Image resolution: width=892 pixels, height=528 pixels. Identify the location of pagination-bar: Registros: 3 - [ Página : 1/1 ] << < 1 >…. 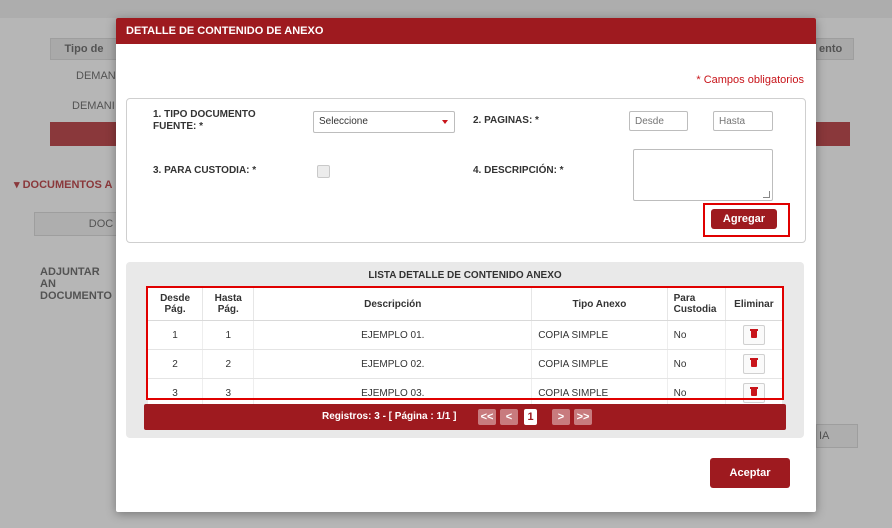
(465, 417).